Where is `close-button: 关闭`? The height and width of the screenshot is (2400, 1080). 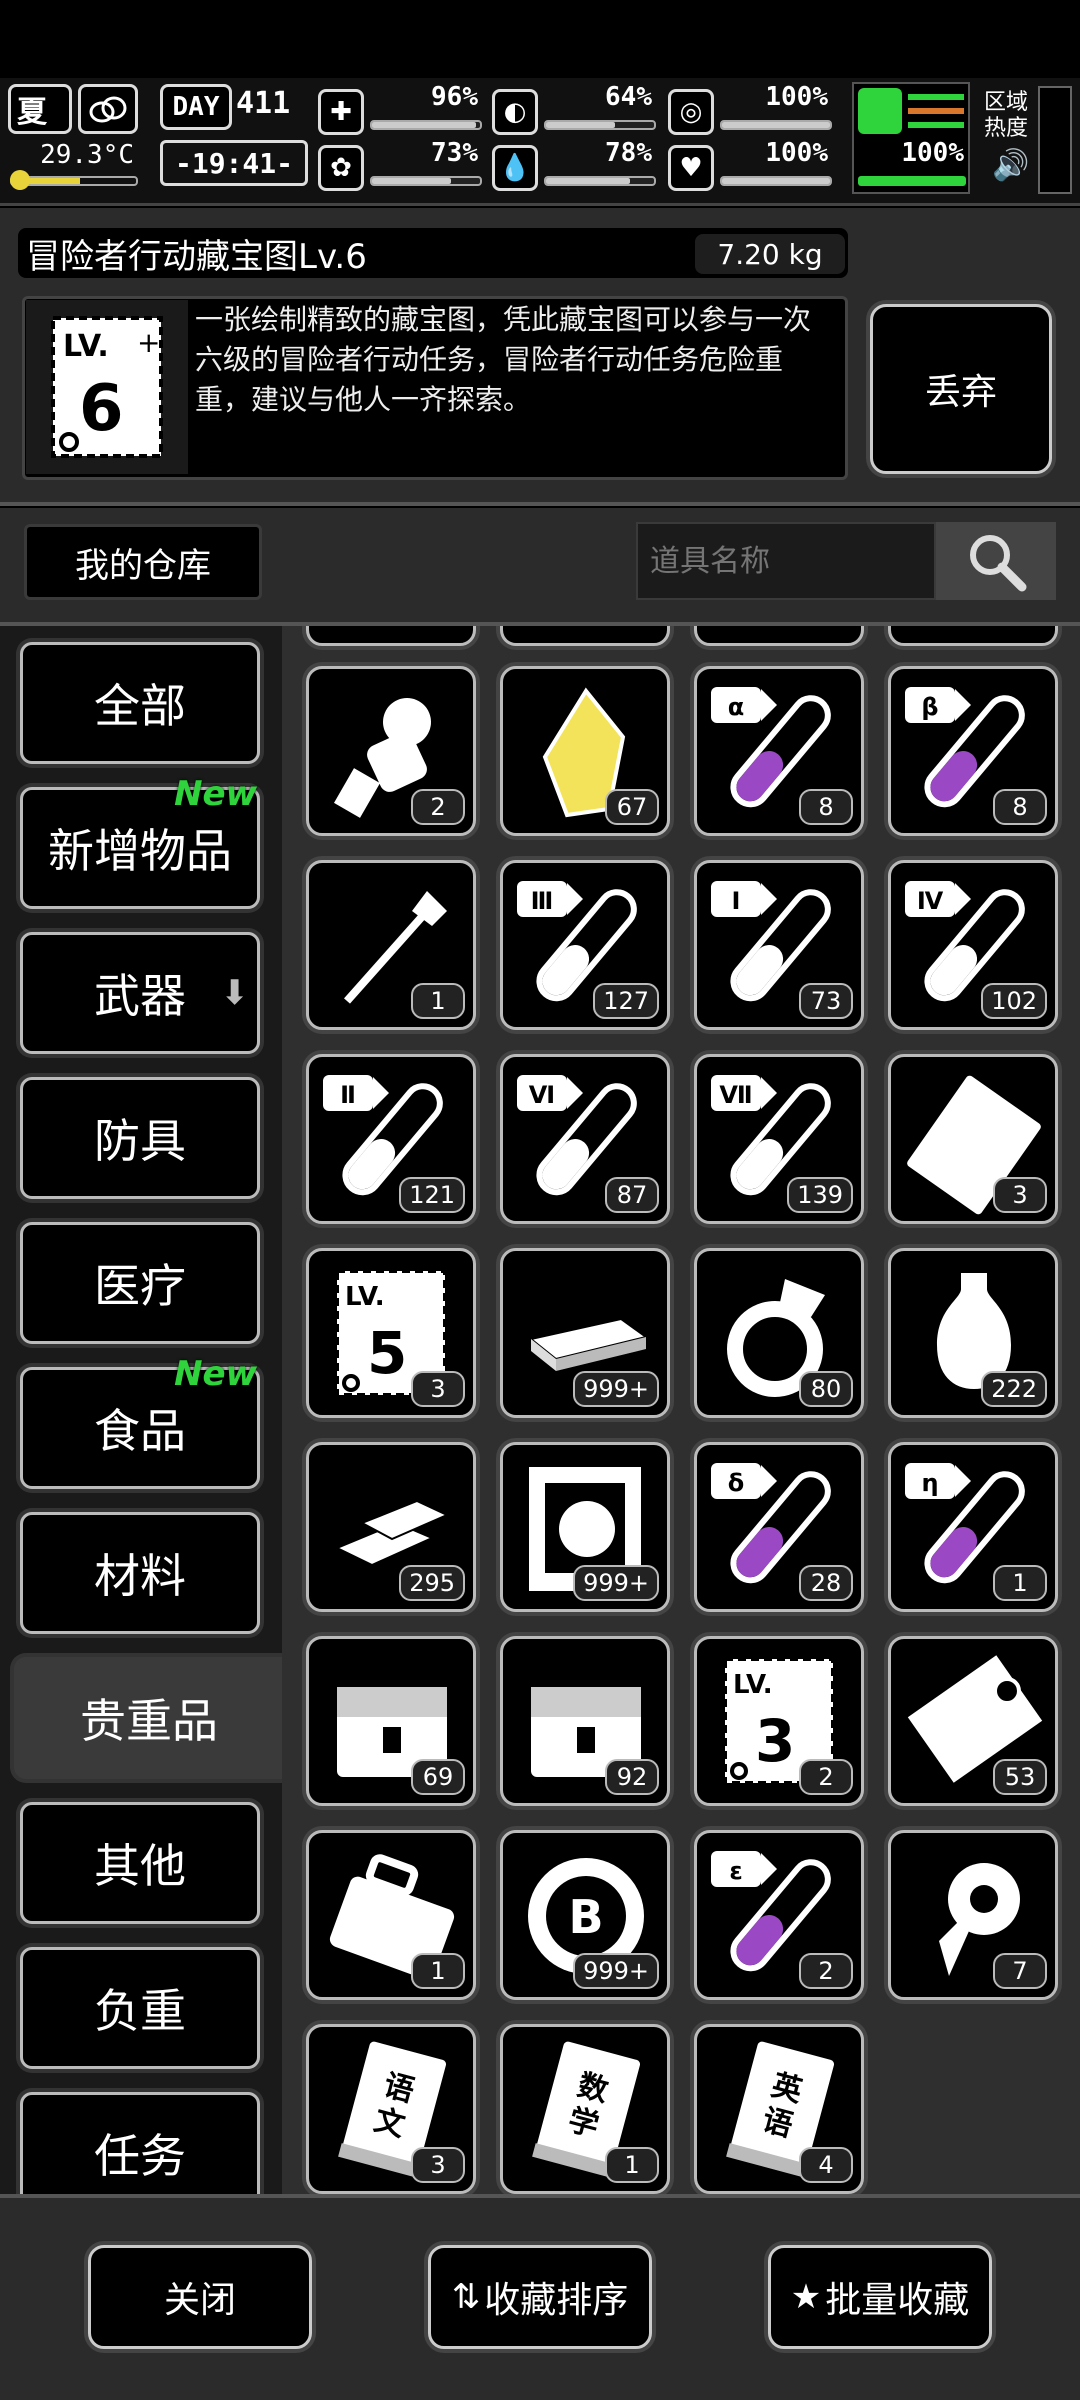
close-button: 关闭 is located at coordinates (200, 2297).